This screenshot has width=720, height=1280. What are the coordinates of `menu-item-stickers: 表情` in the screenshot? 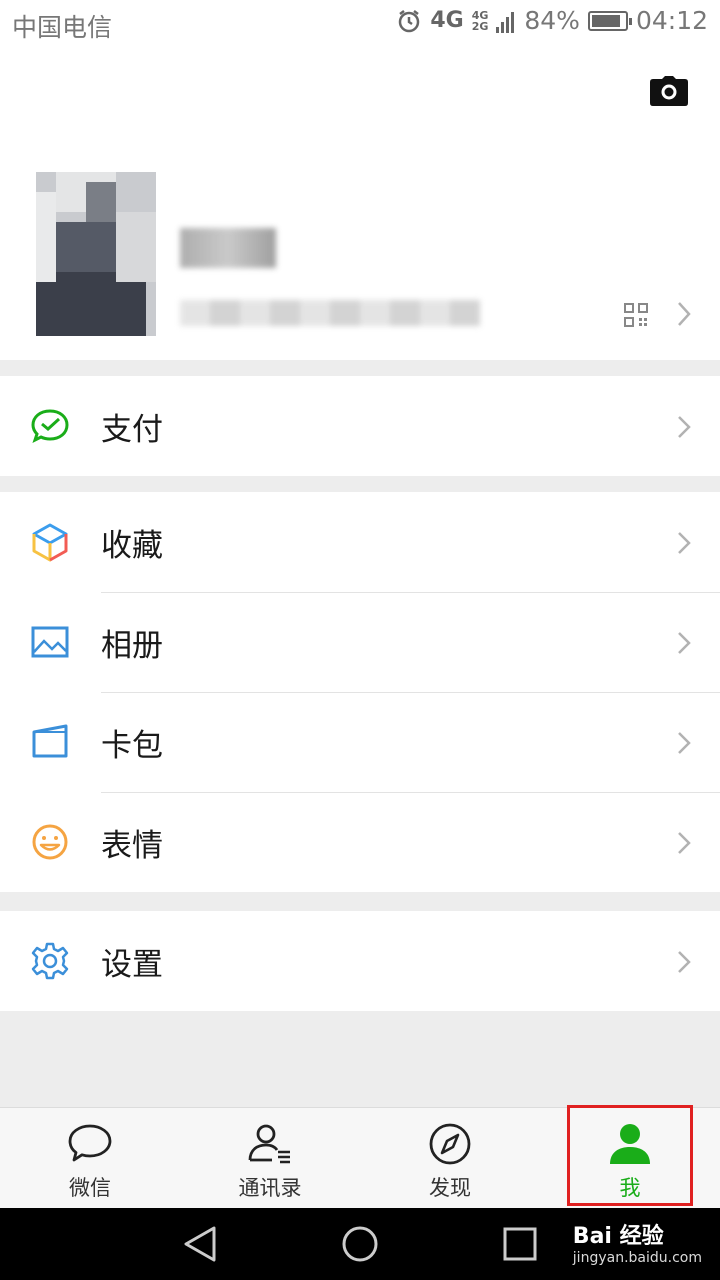 It's located at (360, 842).